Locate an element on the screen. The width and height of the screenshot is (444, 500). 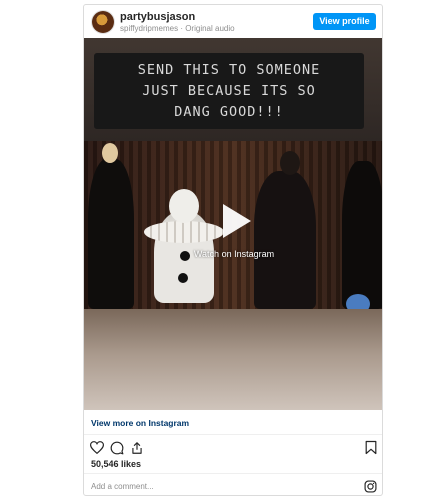
singer-left-head is located at coordinates (110, 153).